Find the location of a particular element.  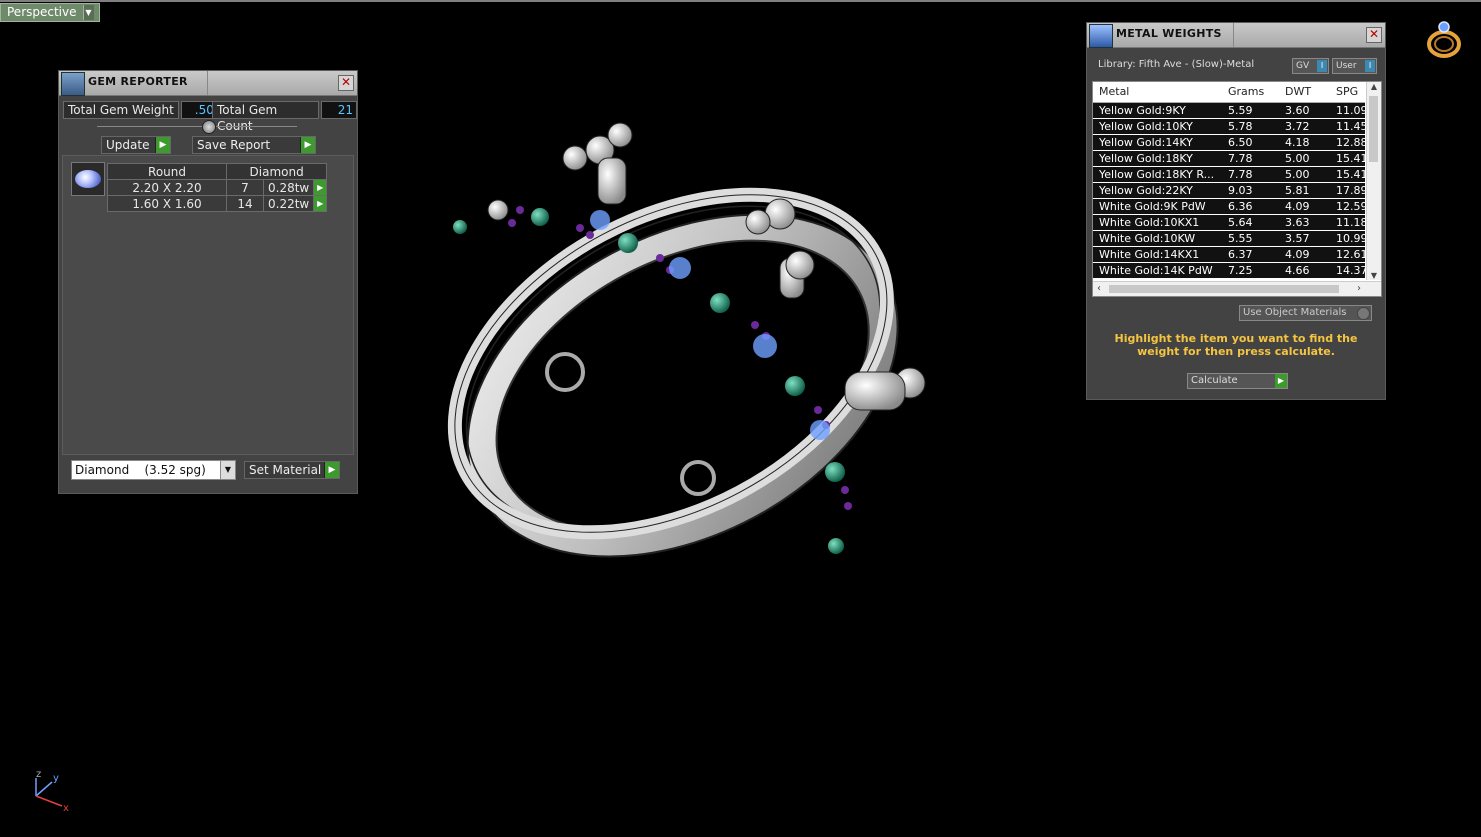

table-row: 2.20 X 2.20 7 0.28tw ▶ is located at coordinates (217, 187).